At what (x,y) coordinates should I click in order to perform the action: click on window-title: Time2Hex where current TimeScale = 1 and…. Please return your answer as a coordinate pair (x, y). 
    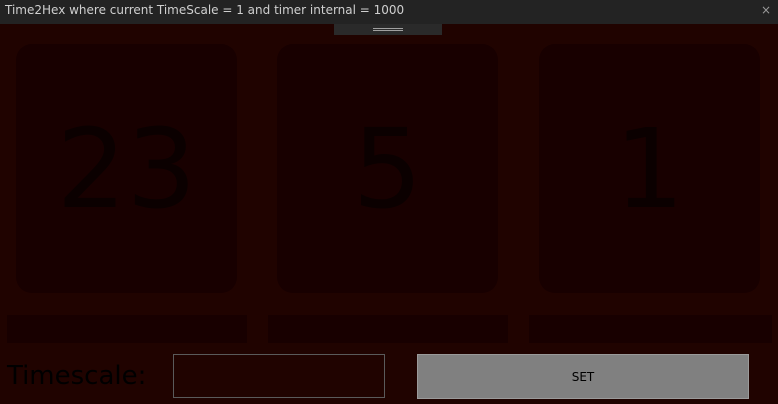
    Looking at the image, I should click on (205, 10).